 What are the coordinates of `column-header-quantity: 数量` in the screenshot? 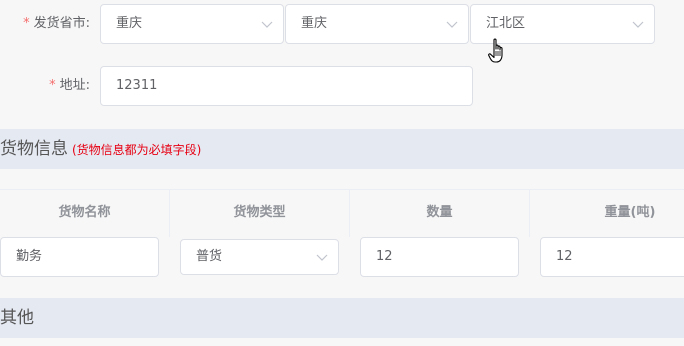 It's located at (440, 213).